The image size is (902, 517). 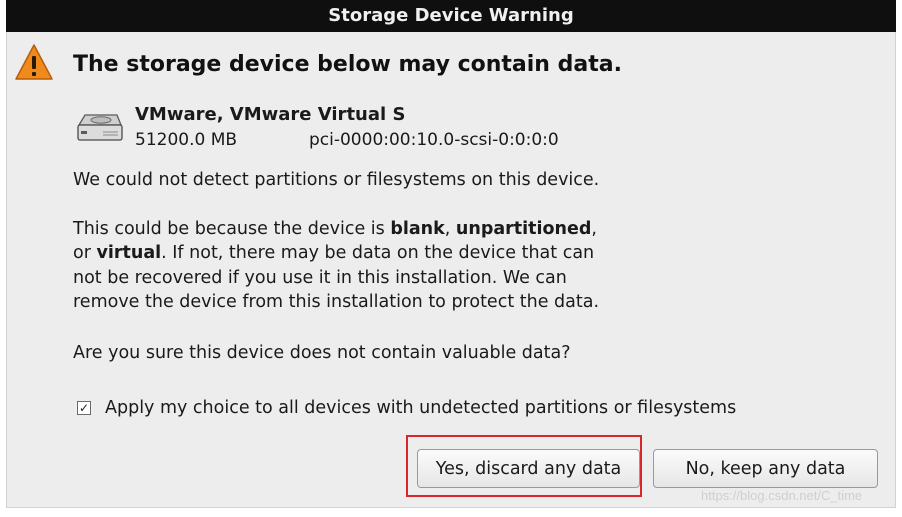 I want to click on explanation-line1-text: This could be because the device is, so click(x=232, y=229).